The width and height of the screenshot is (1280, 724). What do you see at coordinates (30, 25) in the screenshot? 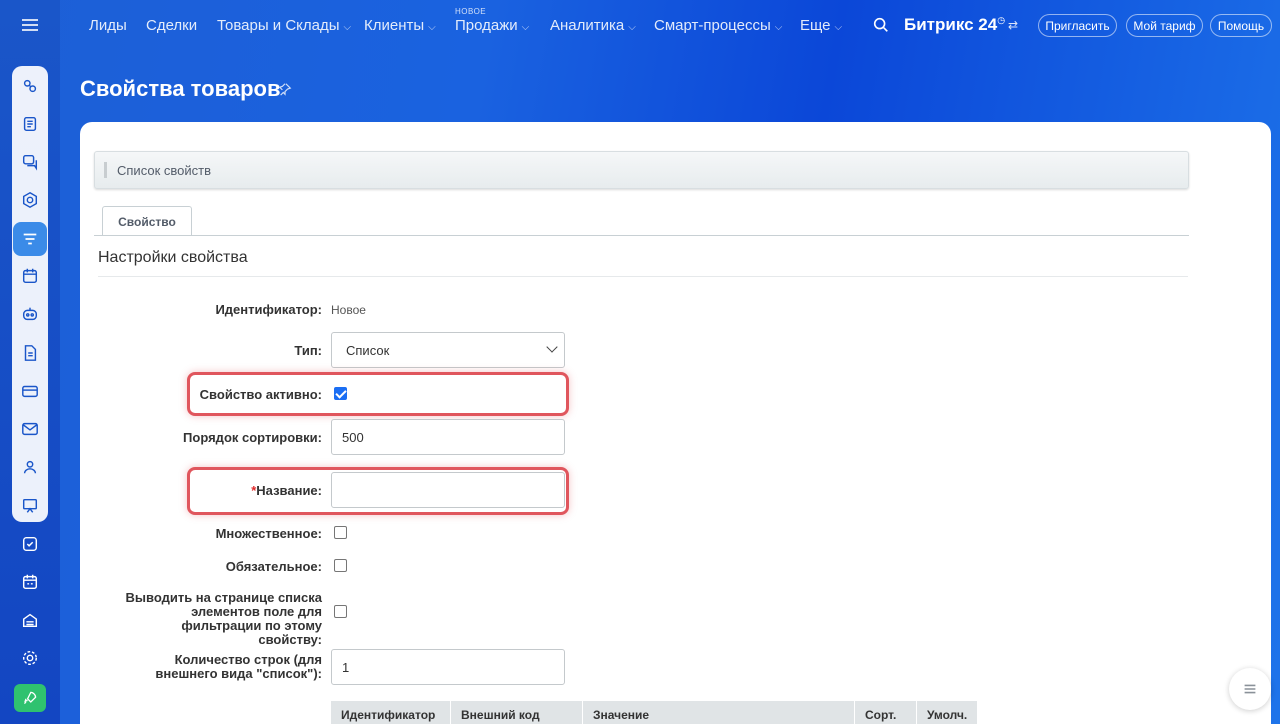
I see `hamburger-menu-icon` at bounding box center [30, 25].